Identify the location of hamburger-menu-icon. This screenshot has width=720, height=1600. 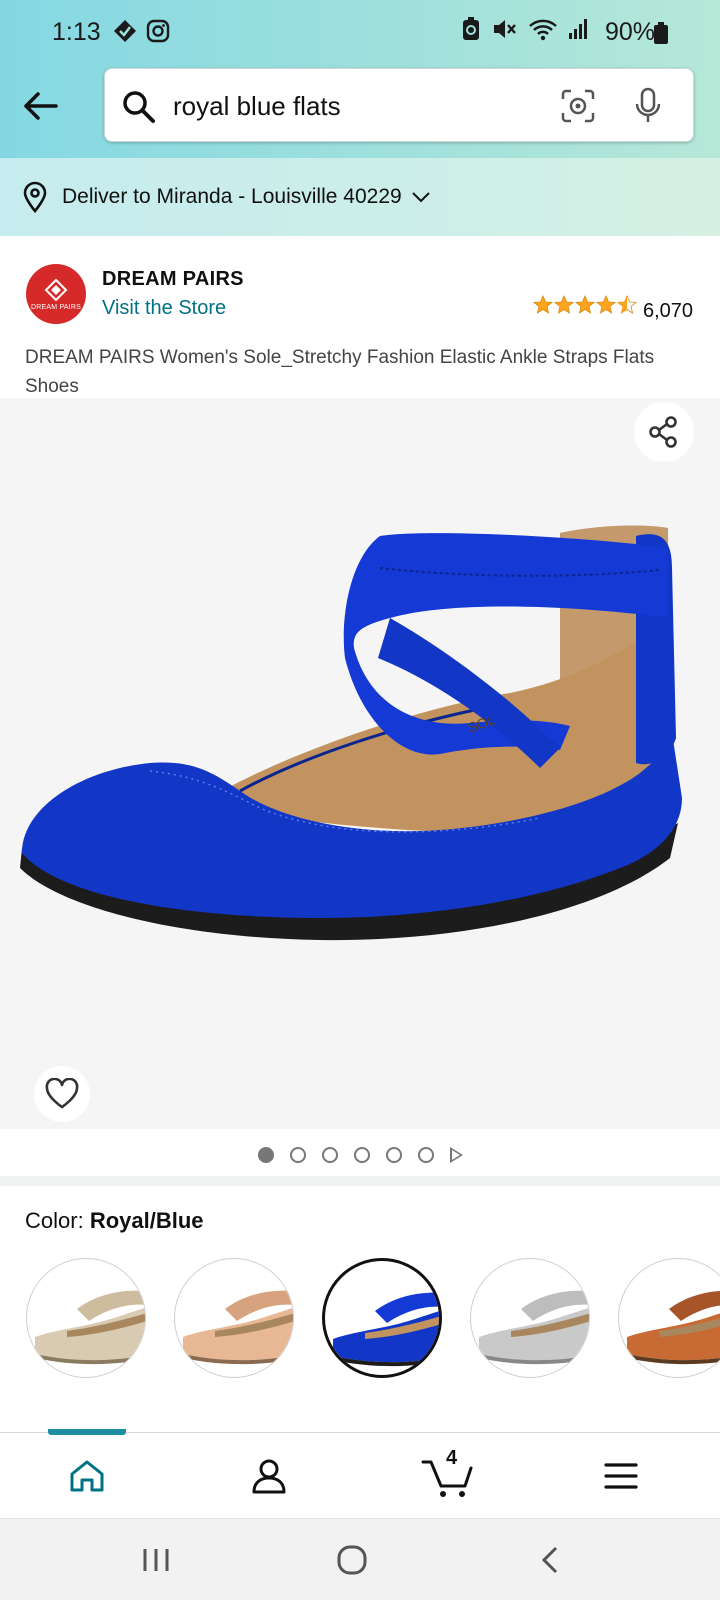
(621, 1476).